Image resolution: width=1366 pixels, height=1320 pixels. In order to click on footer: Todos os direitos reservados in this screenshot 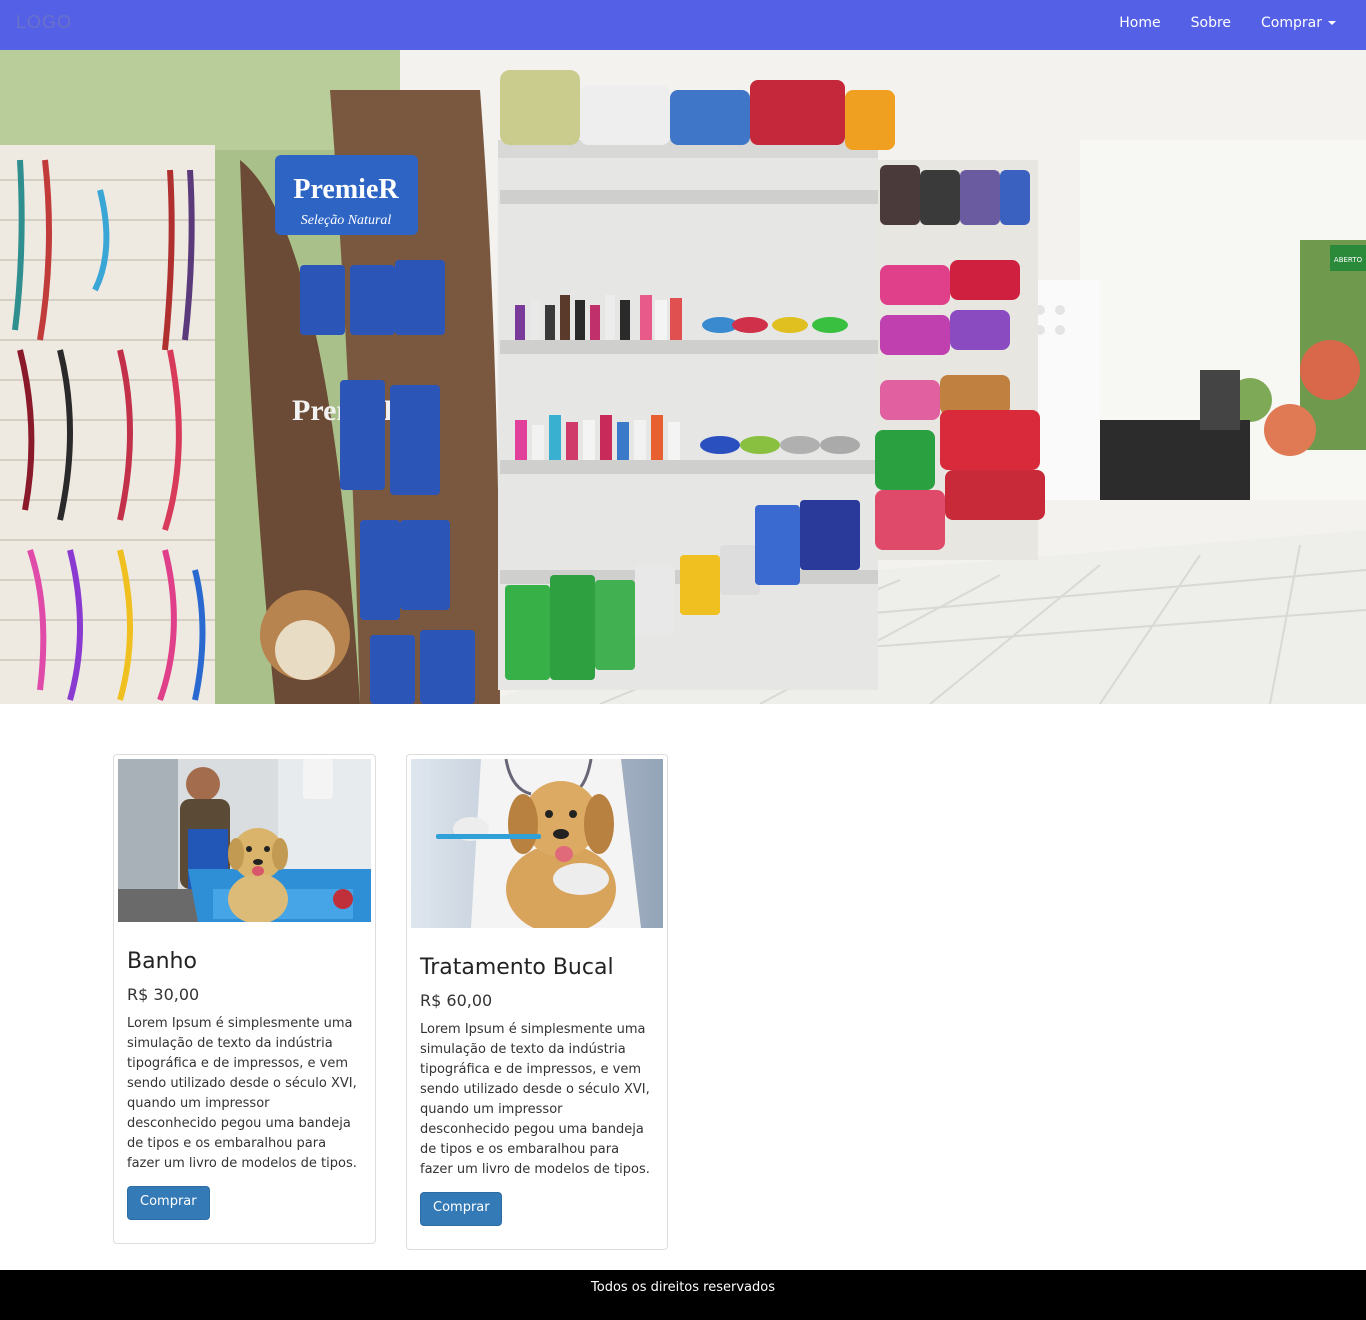, I will do `click(683, 1295)`.